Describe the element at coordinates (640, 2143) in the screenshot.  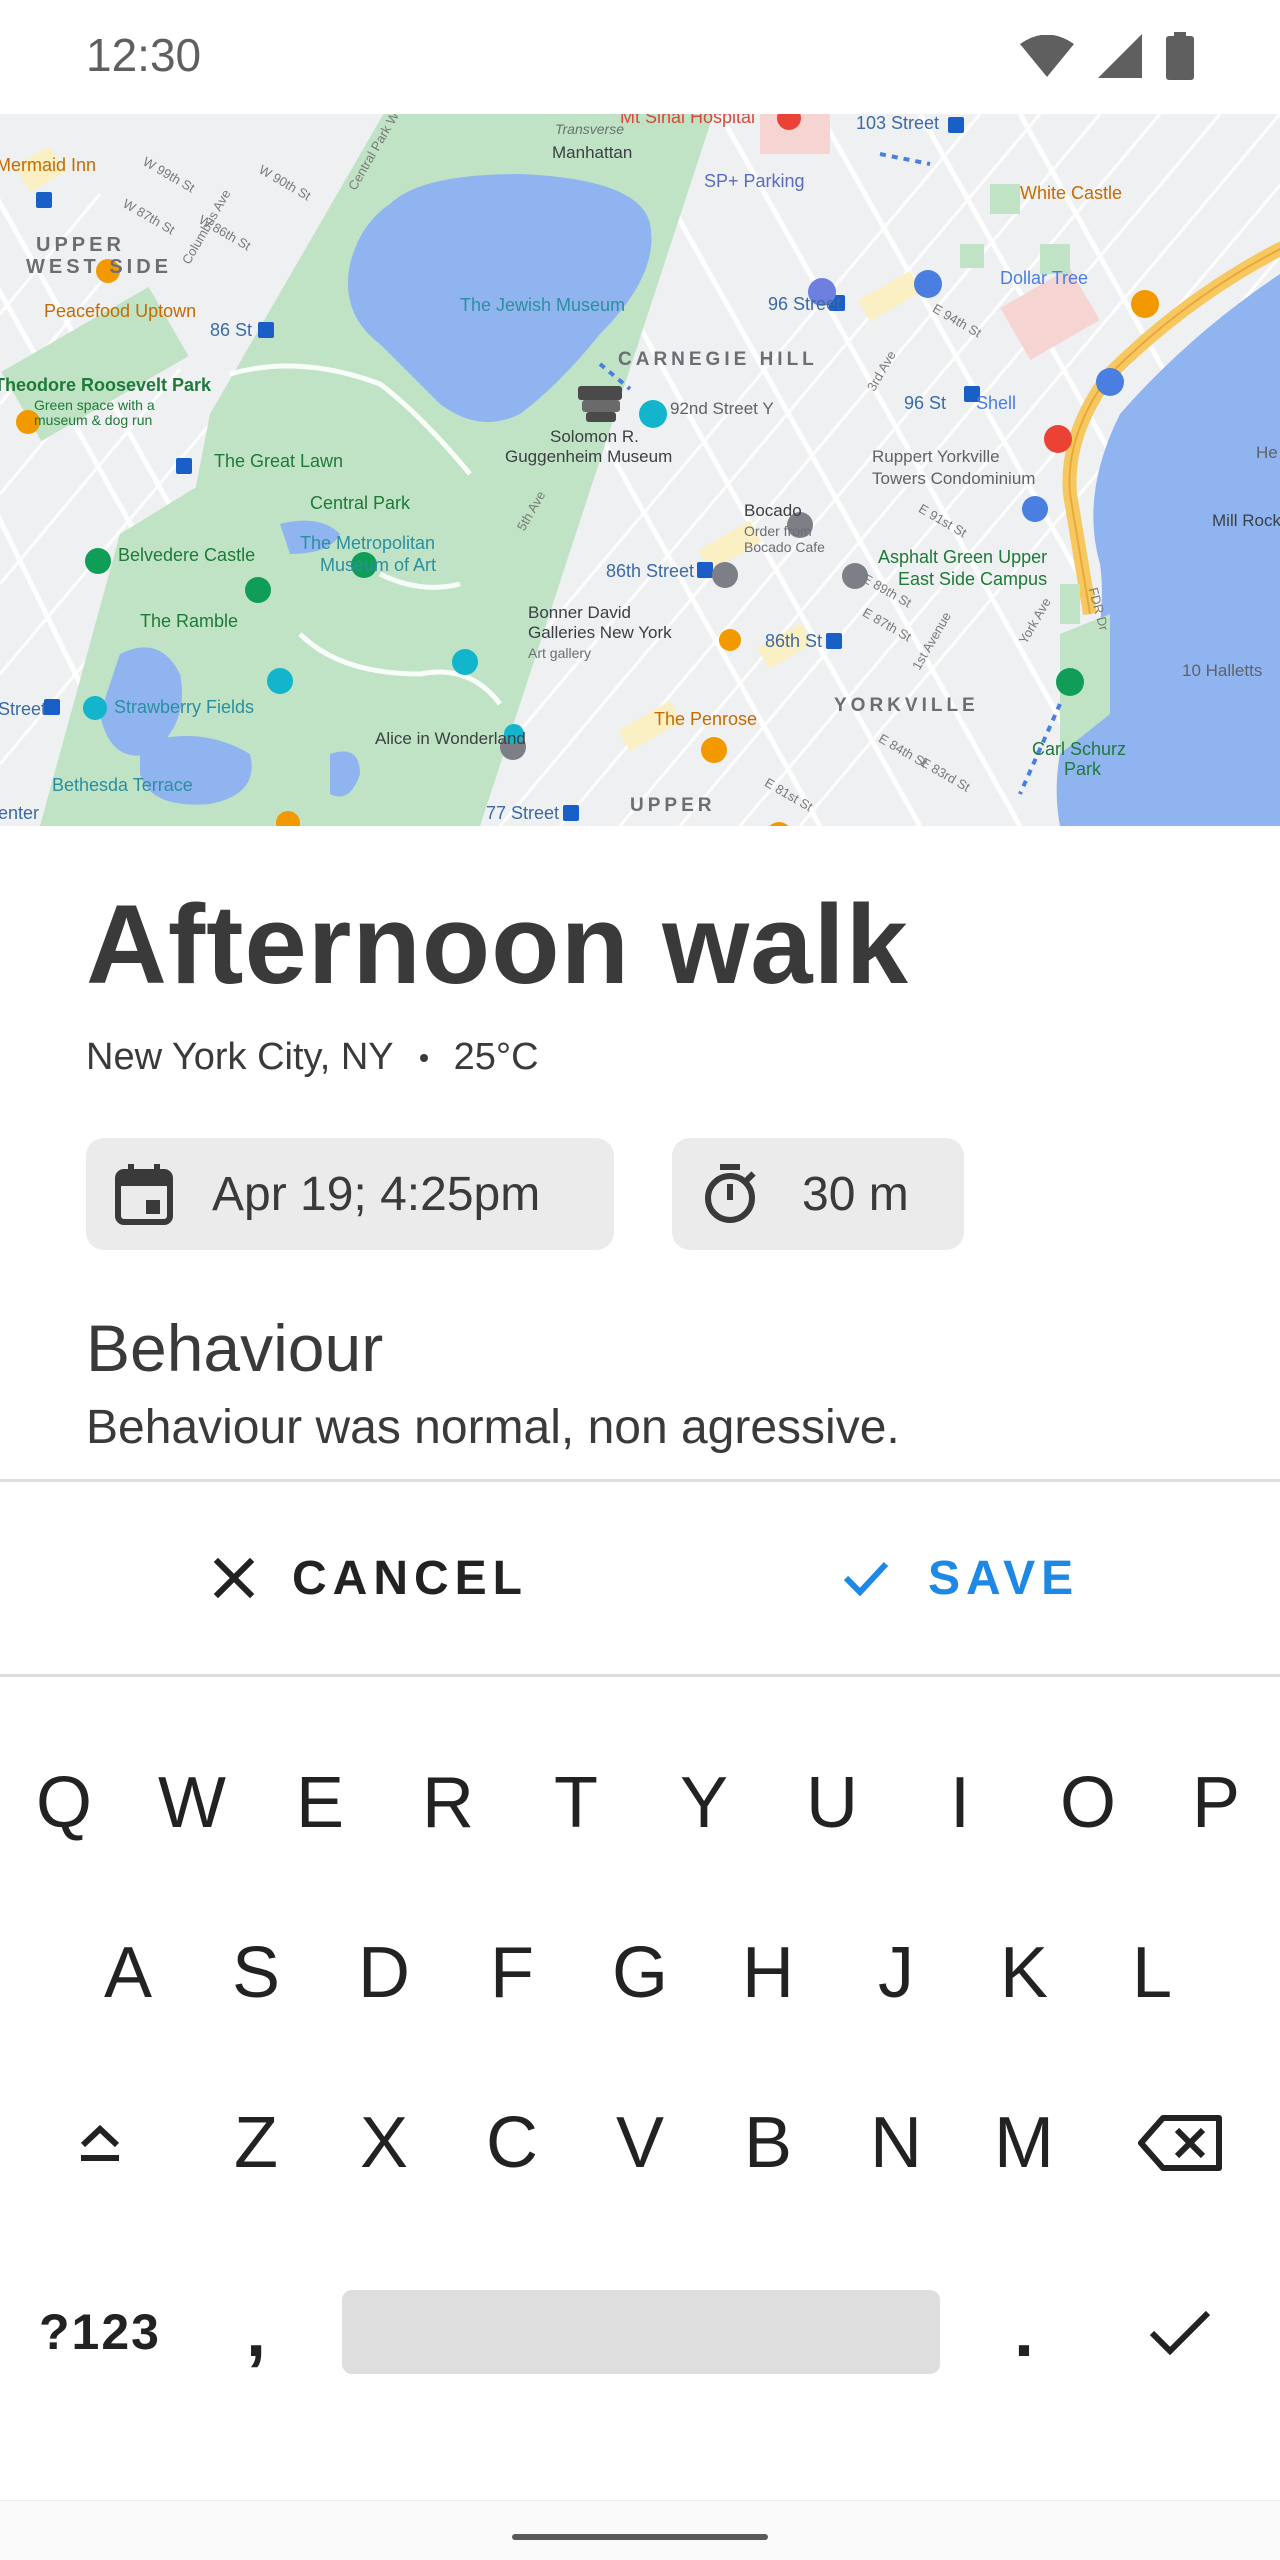
I see `key-v: V` at that location.